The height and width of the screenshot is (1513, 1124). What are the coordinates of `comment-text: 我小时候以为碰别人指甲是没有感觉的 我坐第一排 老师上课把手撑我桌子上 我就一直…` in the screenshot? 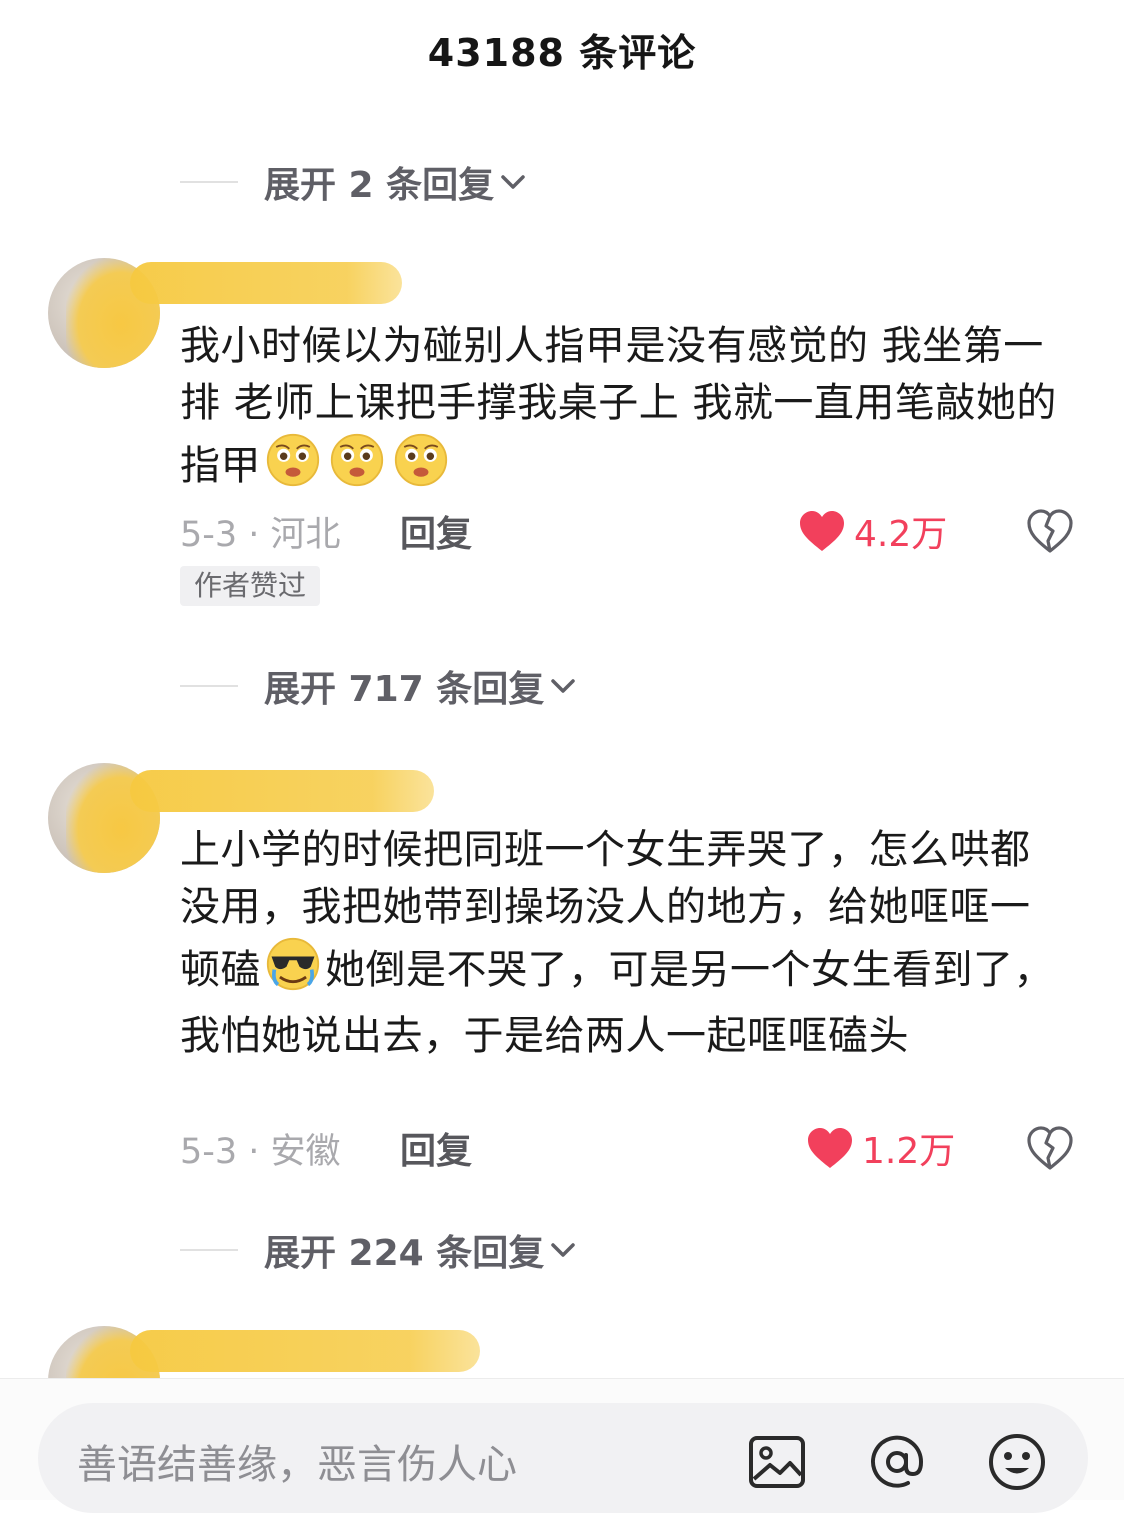 It's located at (625, 411).